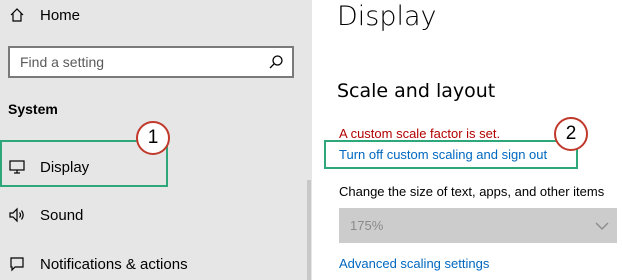  Describe the element at coordinates (17, 215) in the screenshot. I see `speaker-icon` at that location.